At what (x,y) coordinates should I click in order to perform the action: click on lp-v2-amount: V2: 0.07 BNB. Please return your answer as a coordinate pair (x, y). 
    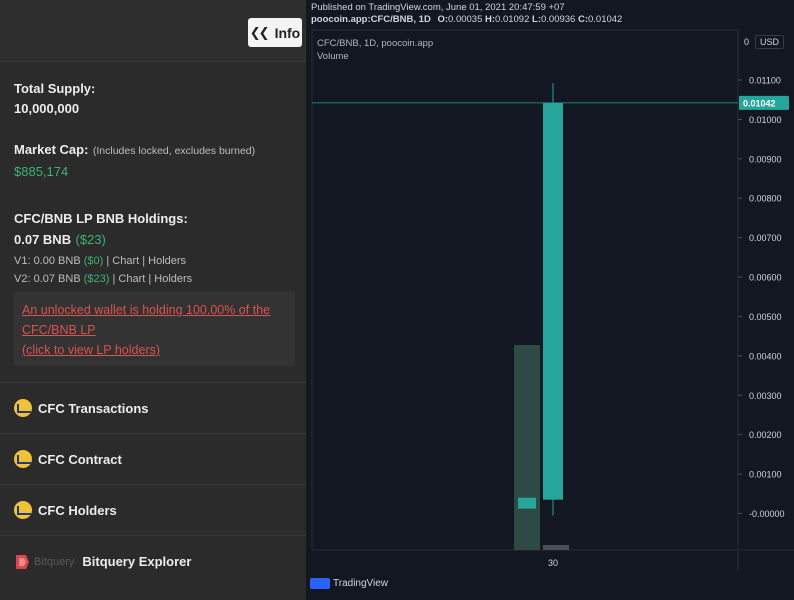
    Looking at the image, I should click on (47, 279).